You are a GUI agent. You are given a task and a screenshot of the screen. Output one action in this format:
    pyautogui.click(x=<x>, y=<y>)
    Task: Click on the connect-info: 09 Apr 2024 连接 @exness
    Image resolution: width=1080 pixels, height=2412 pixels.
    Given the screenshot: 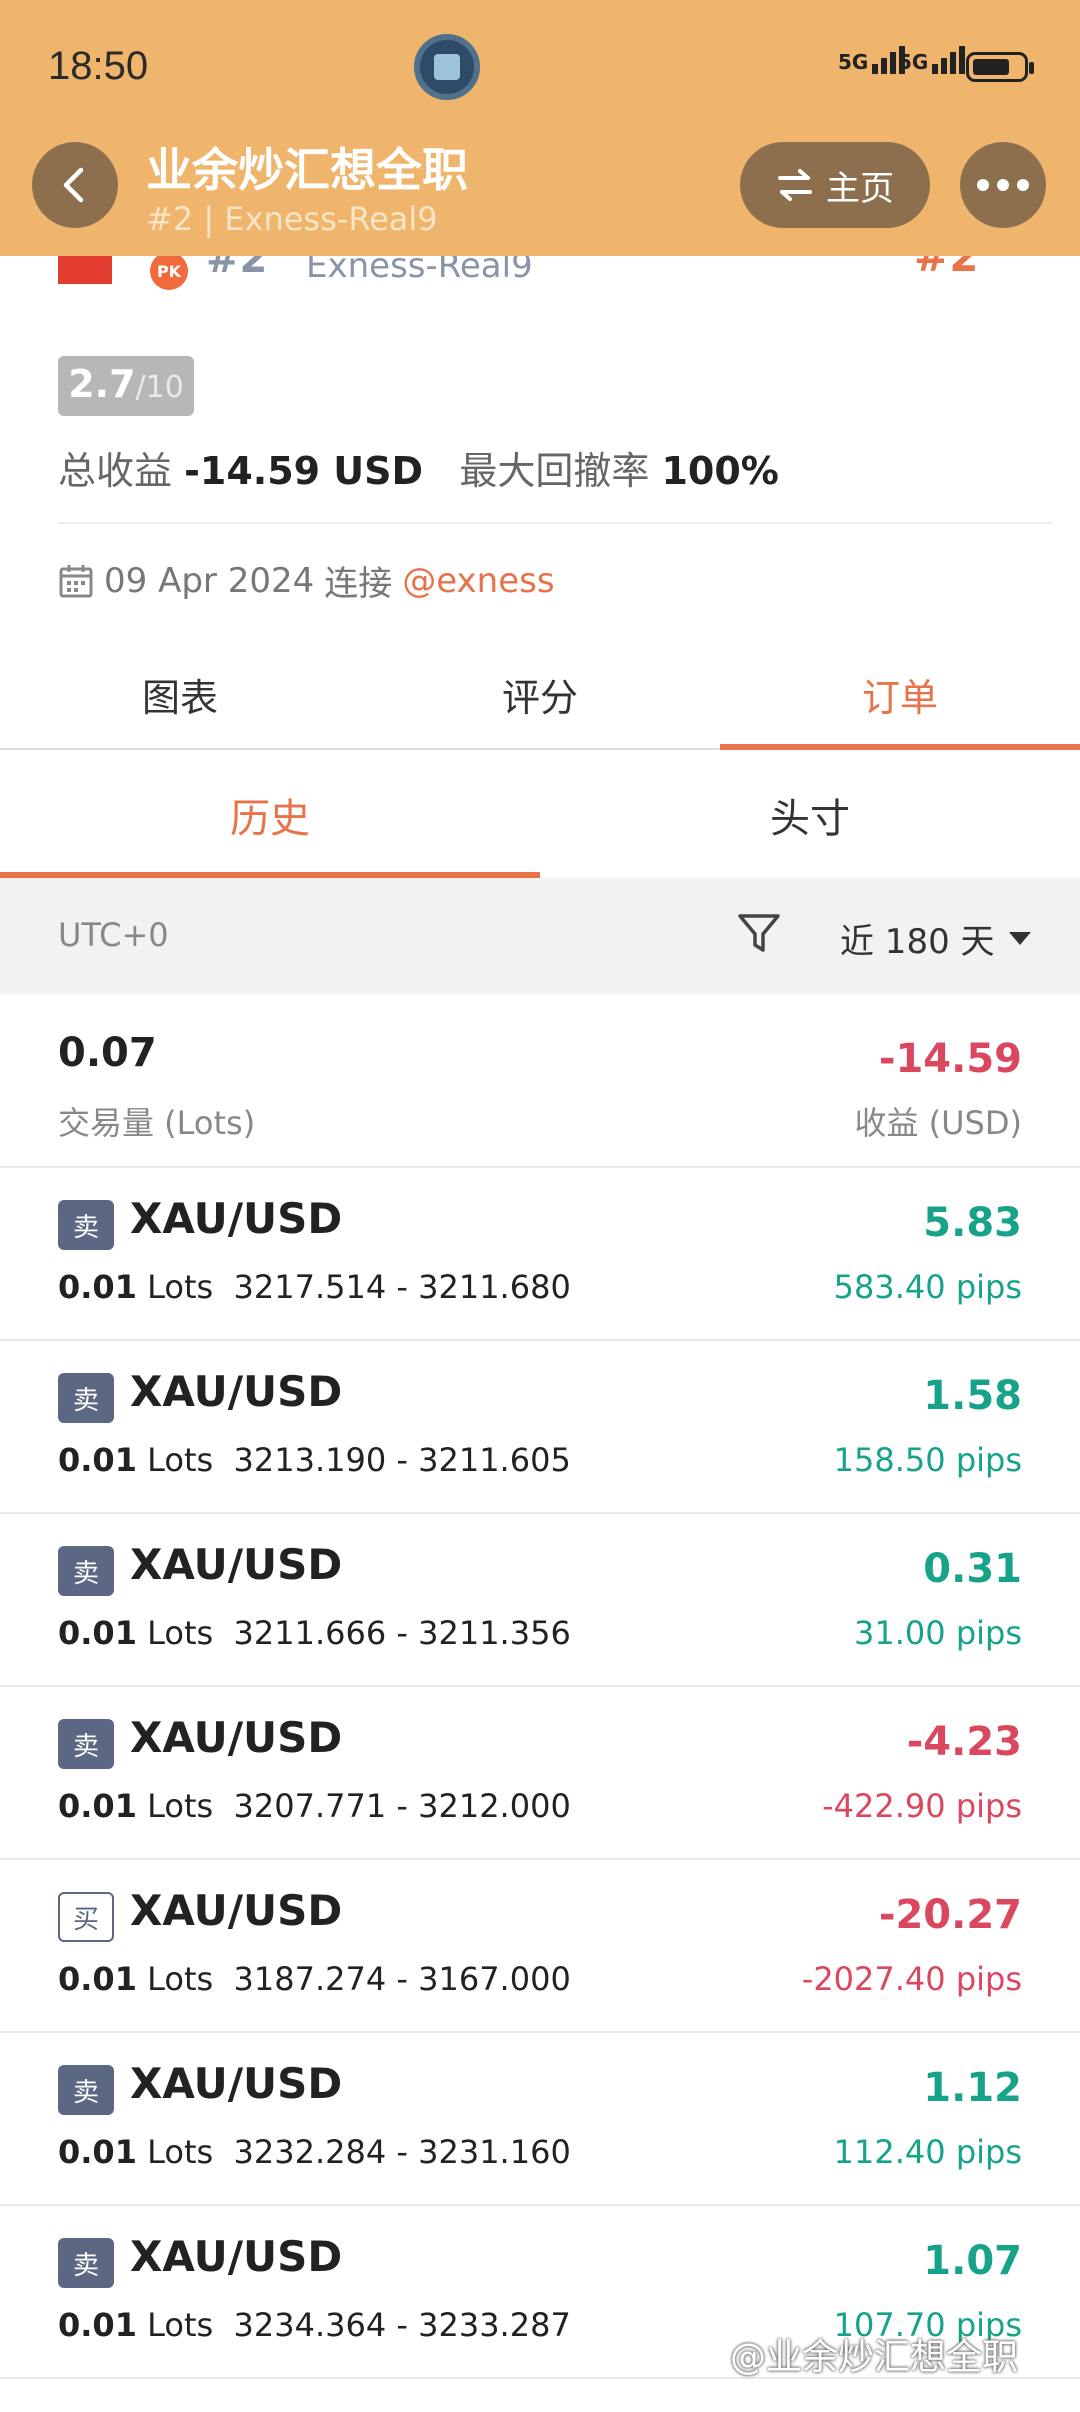 What is the action you would take?
    pyautogui.click(x=306, y=580)
    